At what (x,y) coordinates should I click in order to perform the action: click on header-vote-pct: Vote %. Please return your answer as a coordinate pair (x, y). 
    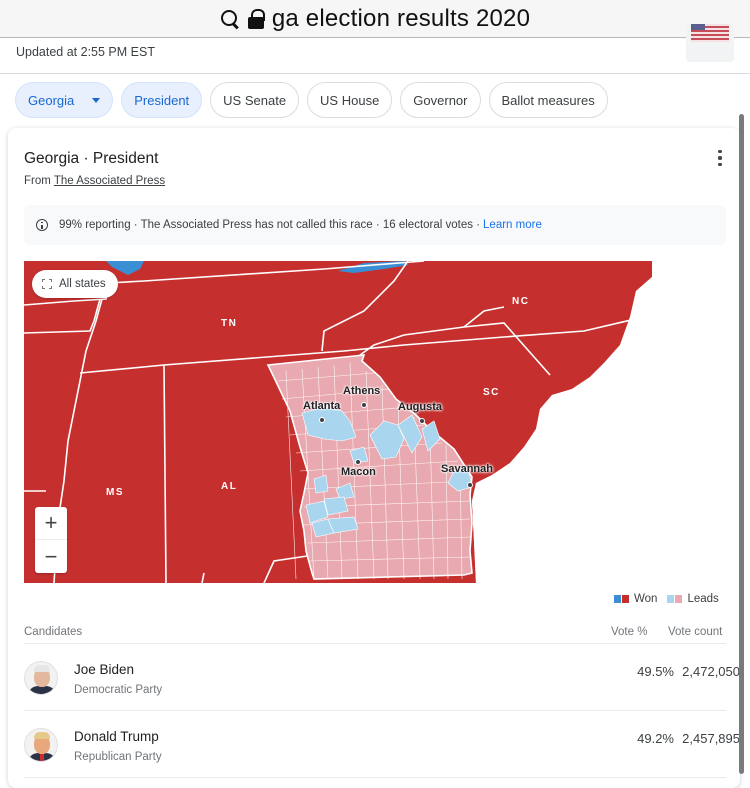
    Looking at the image, I should click on (629, 632).